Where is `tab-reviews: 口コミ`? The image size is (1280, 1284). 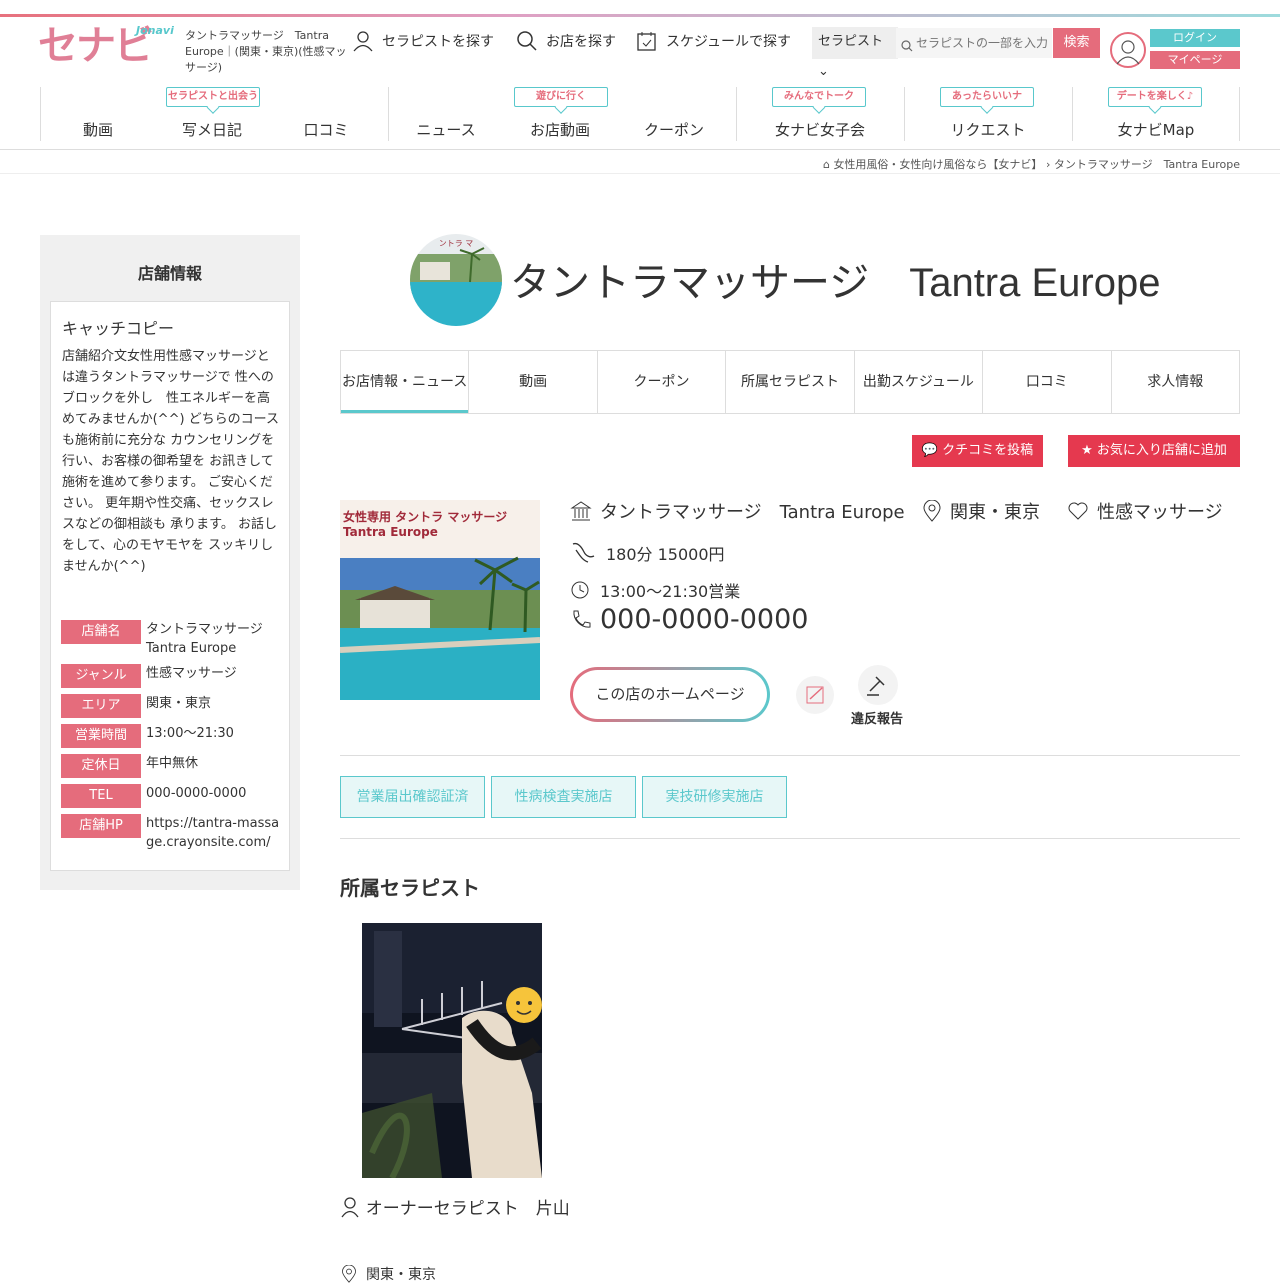
tab-reviews: 口コミ is located at coordinates (1046, 382).